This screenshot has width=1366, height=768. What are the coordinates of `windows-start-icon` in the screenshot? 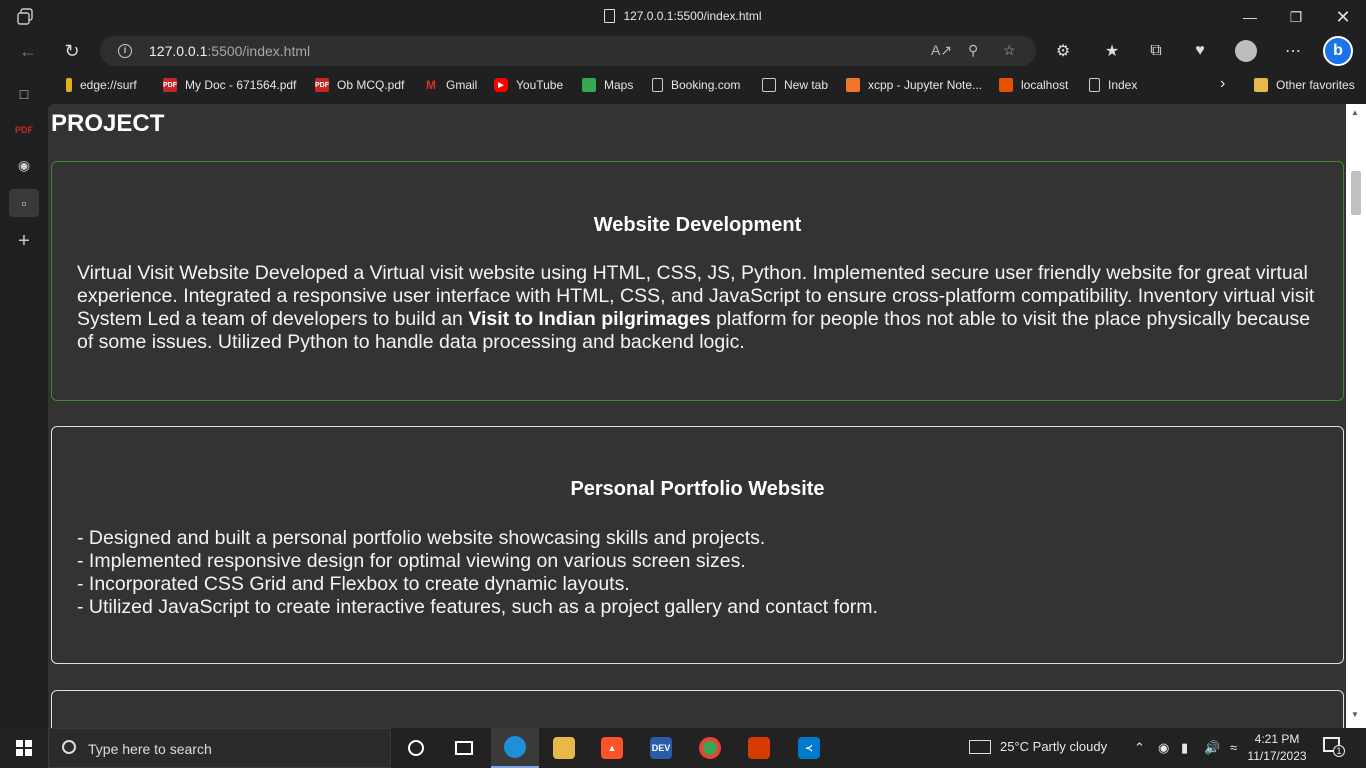 It's located at (24, 748).